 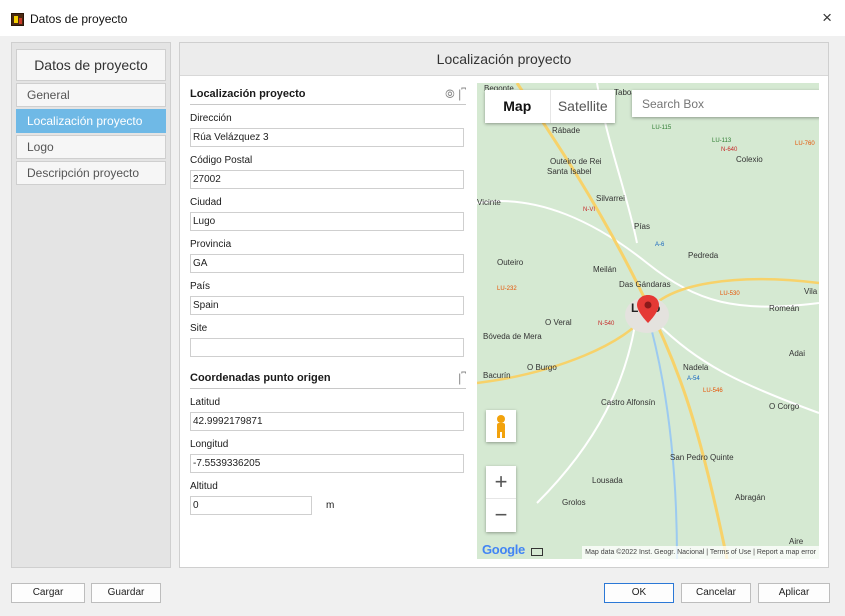 I want to click on country-label: País, so click(x=200, y=286).